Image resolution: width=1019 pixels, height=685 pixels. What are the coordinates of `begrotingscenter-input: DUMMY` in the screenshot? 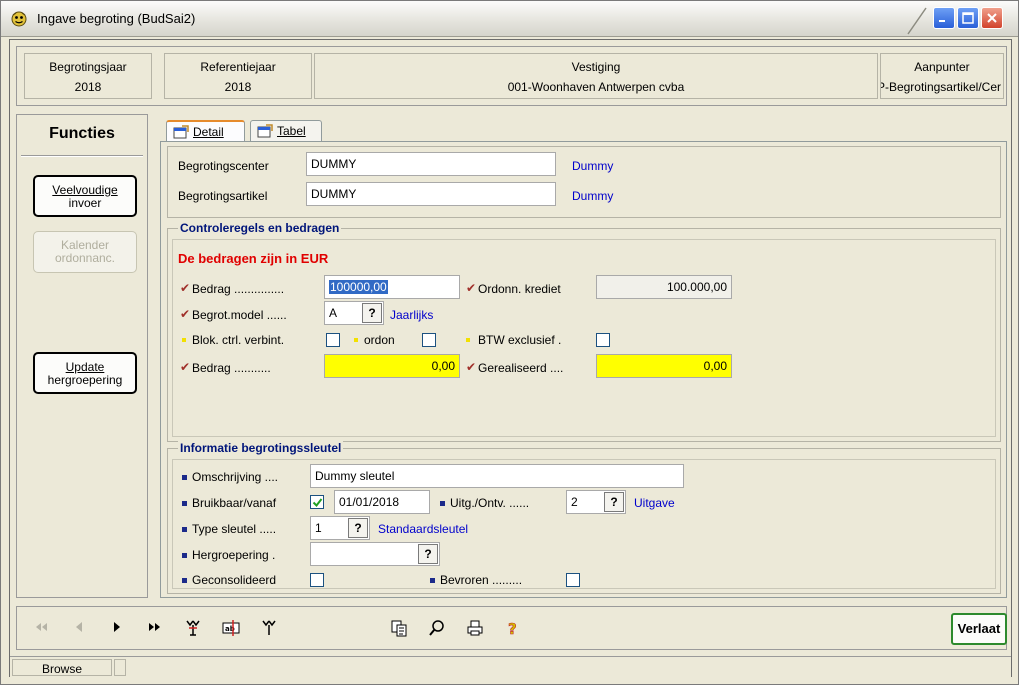 It's located at (431, 164).